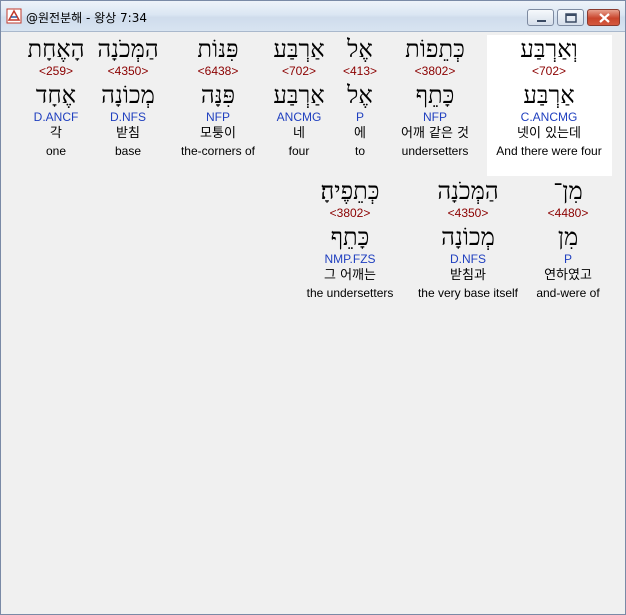 The width and height of the screenshot is (626, 615). I want to click on lemma-word: אֶחָד, so click(56, 95).